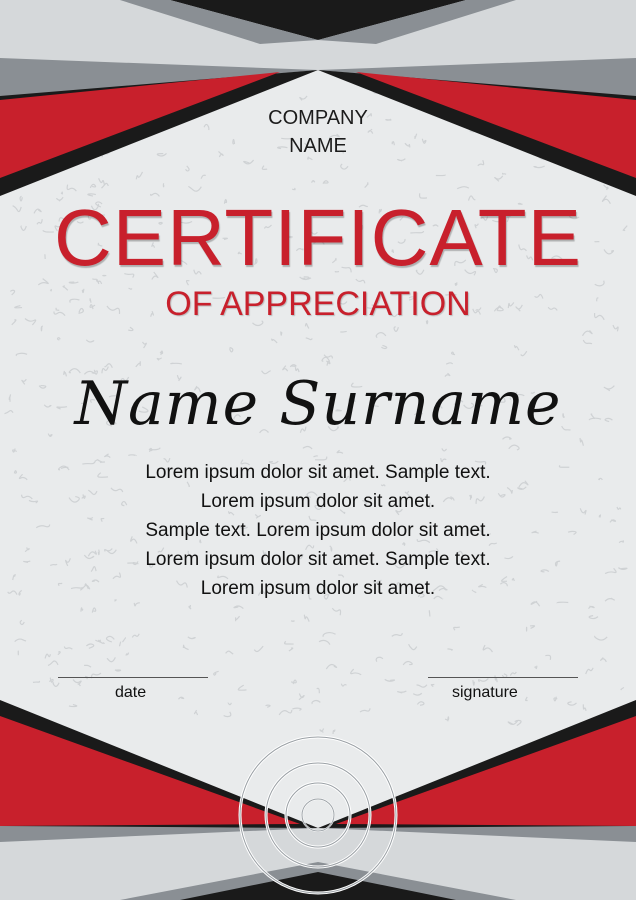 The image size is (636, 900). I want to click on company-name: COMPANY NAME, so click(318, 132).